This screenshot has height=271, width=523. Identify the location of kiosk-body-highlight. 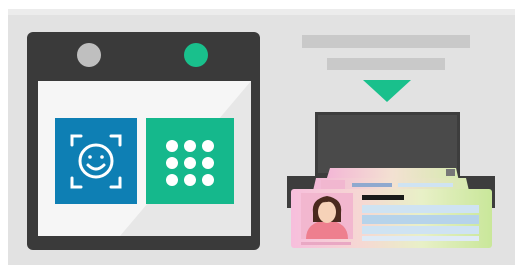
(261, 12).